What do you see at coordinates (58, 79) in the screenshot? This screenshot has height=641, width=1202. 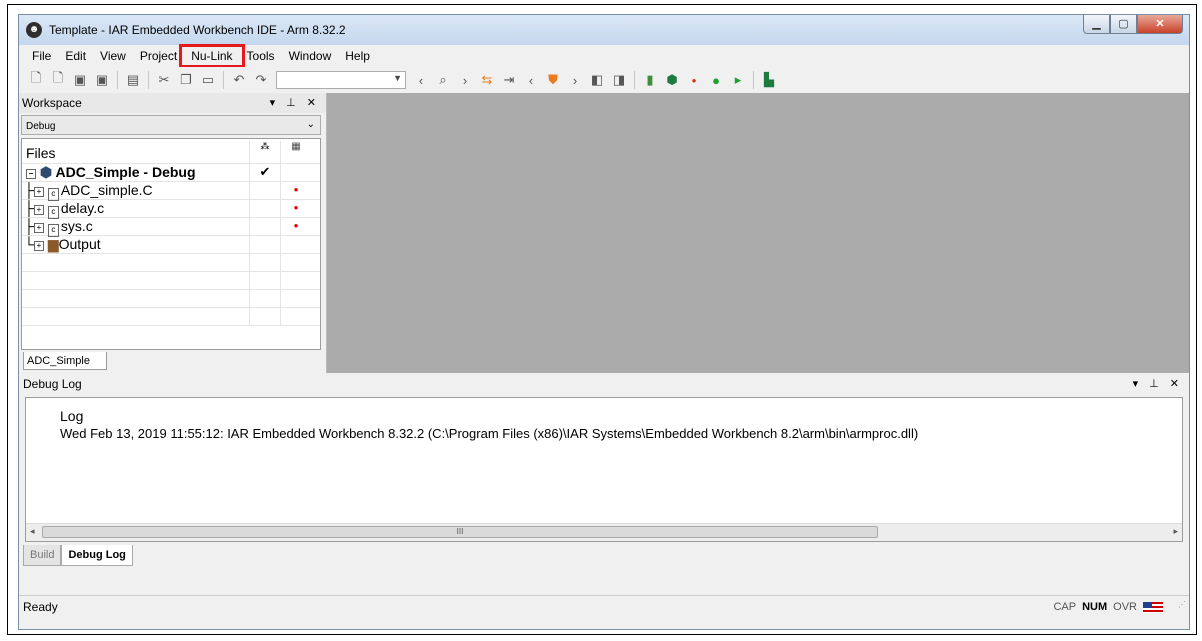 I see `open-file-icon: 🗋` at bounding box center [58, 79].